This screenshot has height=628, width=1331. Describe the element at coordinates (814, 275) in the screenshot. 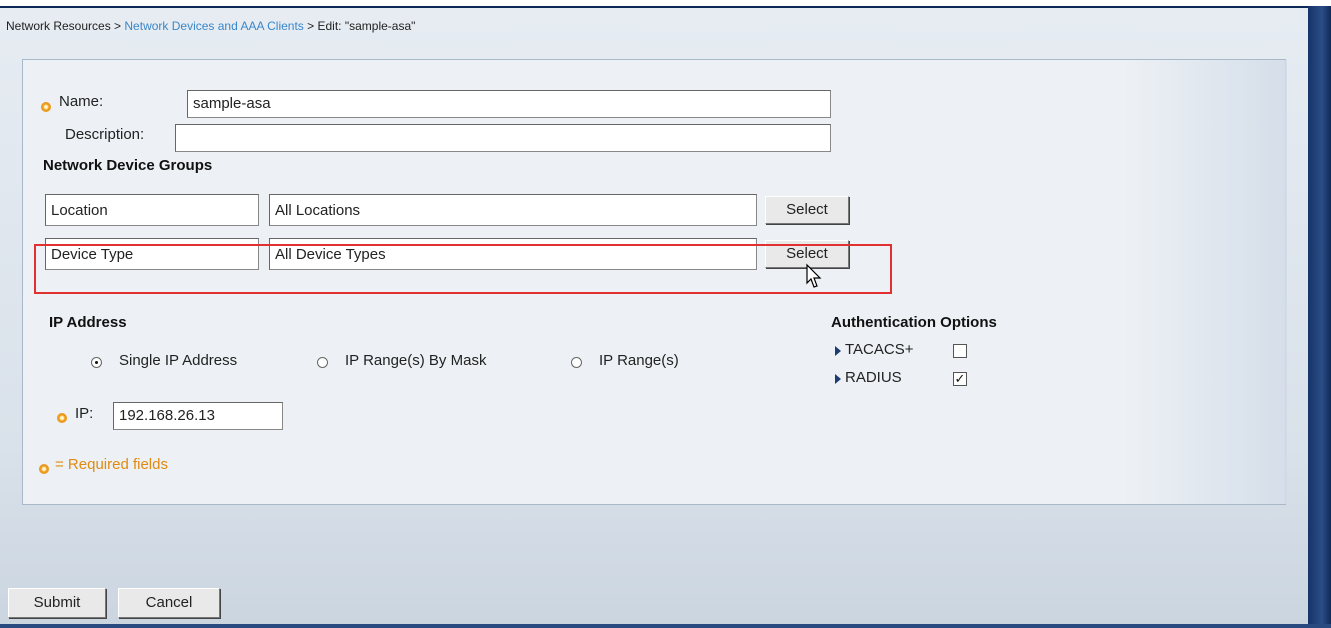

I see `mouse-cursor-icon` at that location.